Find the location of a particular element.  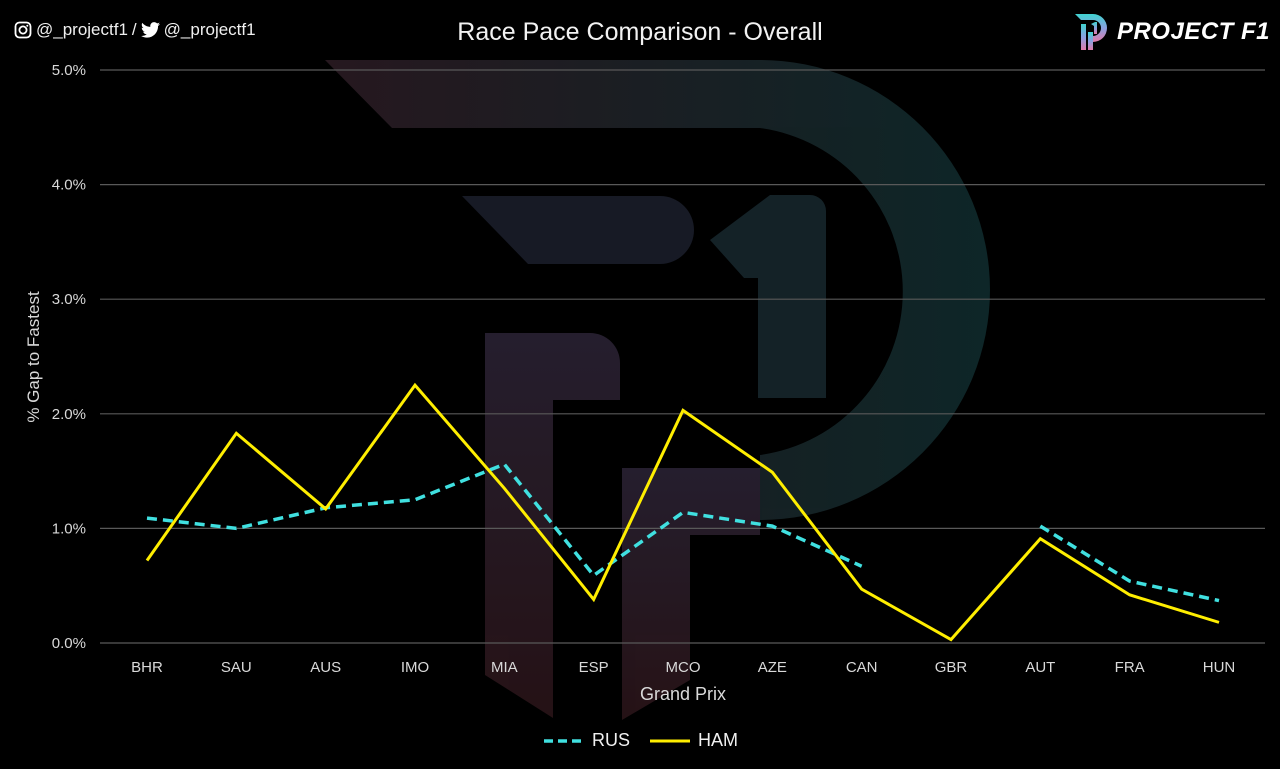

legend-label-ham: HAM is located at coordinates (718, 740).